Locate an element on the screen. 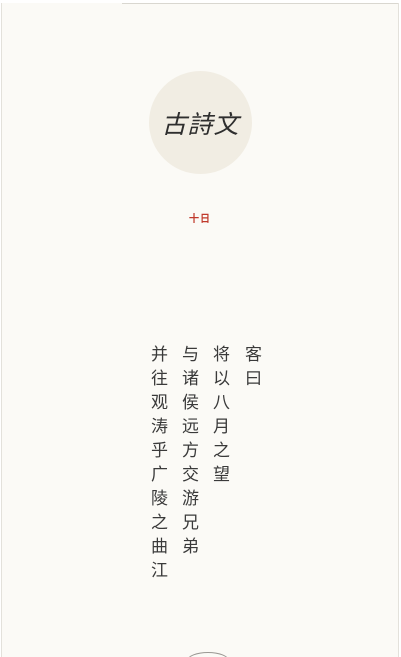 The width and height of the screenshot is (401, 657). logo-title: 古詩文 is located at coordinates (200, 124).